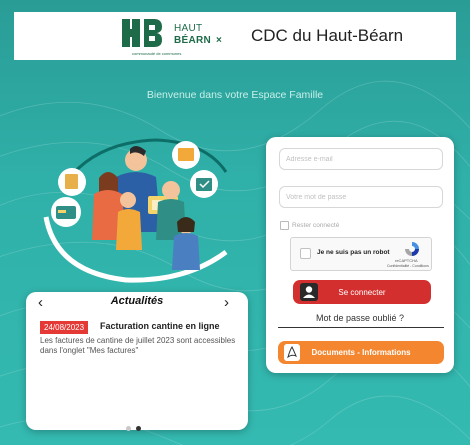 This screenshot has width=470, height=445. I want to click on user-icon, so click(309, 292).